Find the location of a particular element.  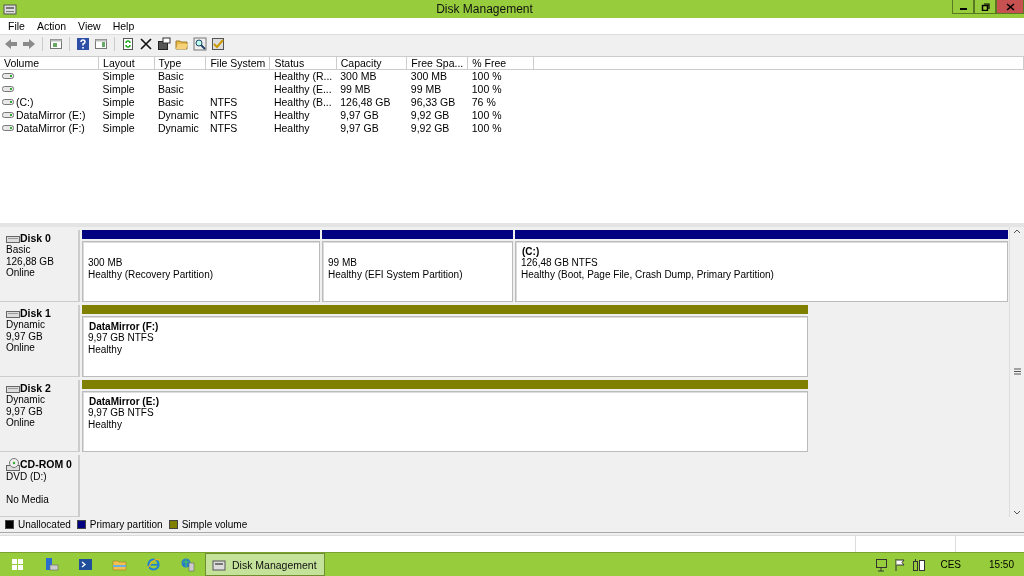

menu-item: File is located at coordinates (16, 25).